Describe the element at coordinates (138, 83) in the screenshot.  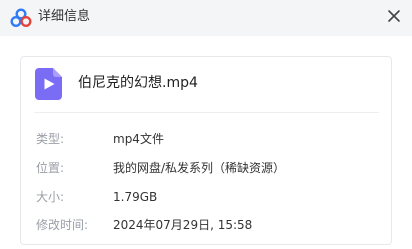
I see `file-name: 伯尼克的幻想.mp4` at that location.